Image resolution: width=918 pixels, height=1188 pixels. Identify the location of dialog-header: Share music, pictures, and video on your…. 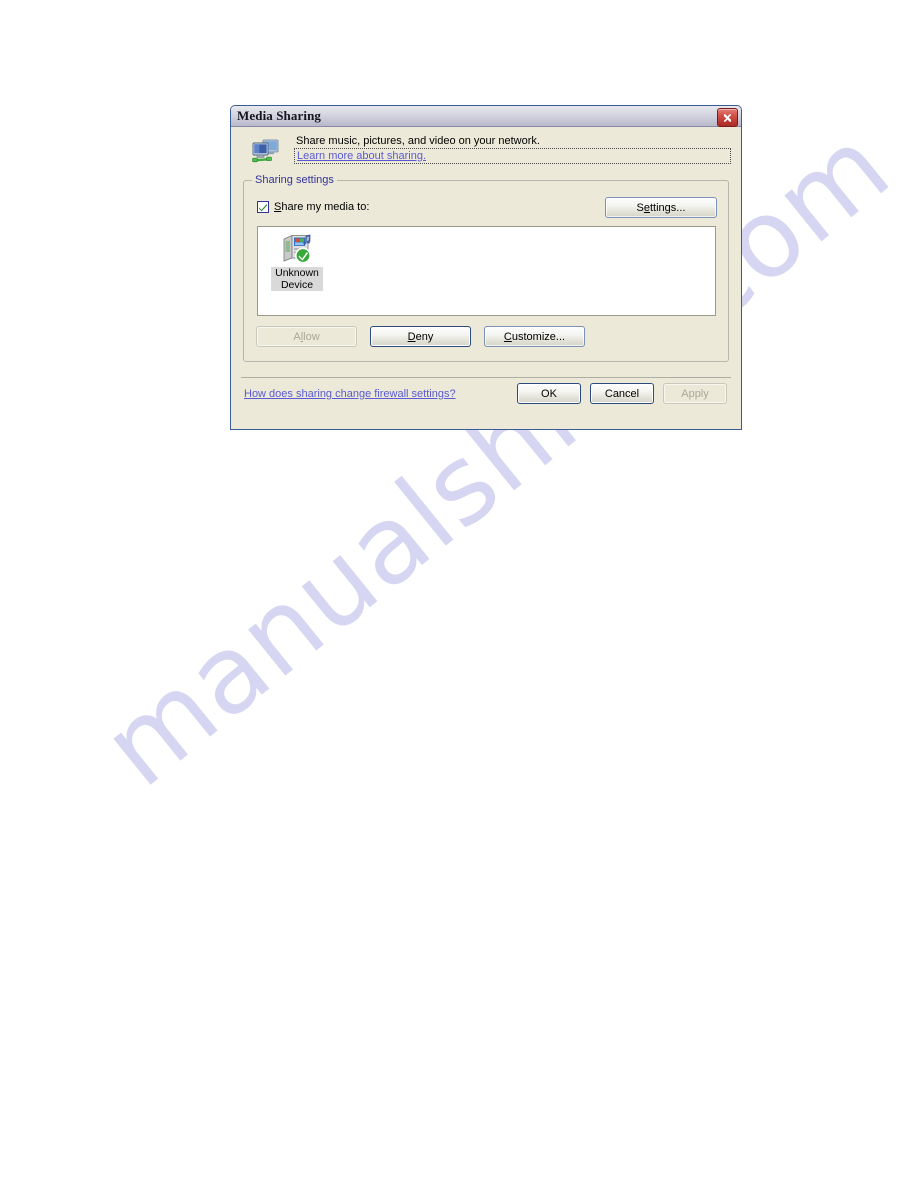
(486, 152).